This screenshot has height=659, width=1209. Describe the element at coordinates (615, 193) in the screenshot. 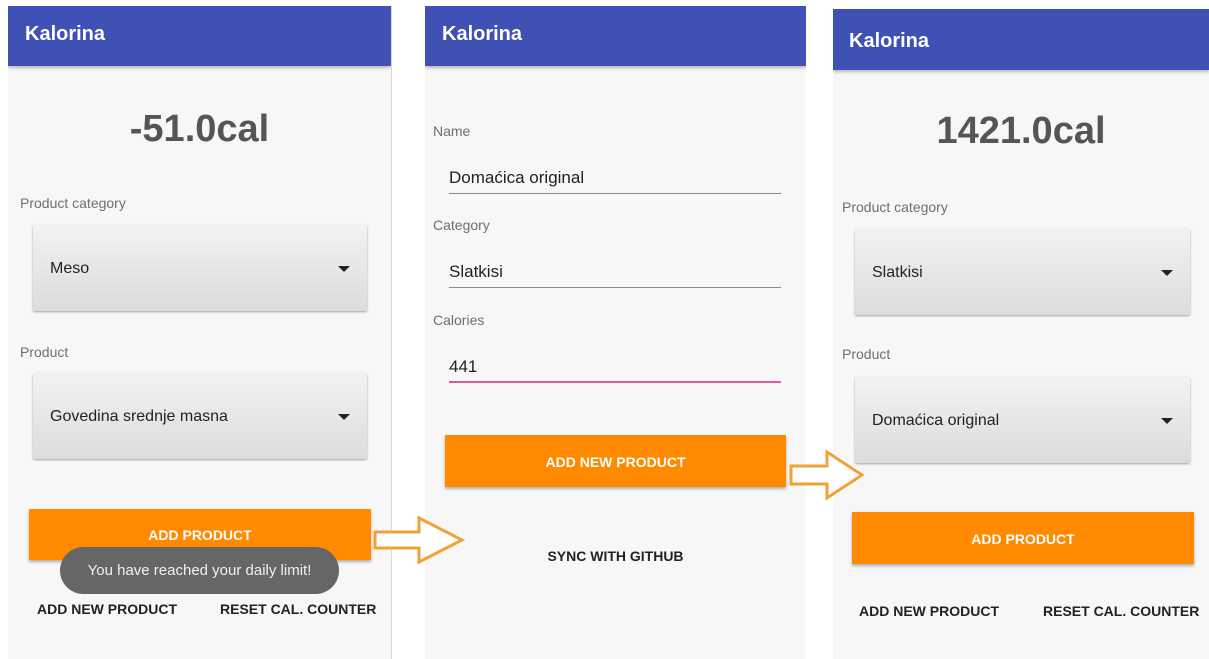

I see `name-input-underline` at that location.